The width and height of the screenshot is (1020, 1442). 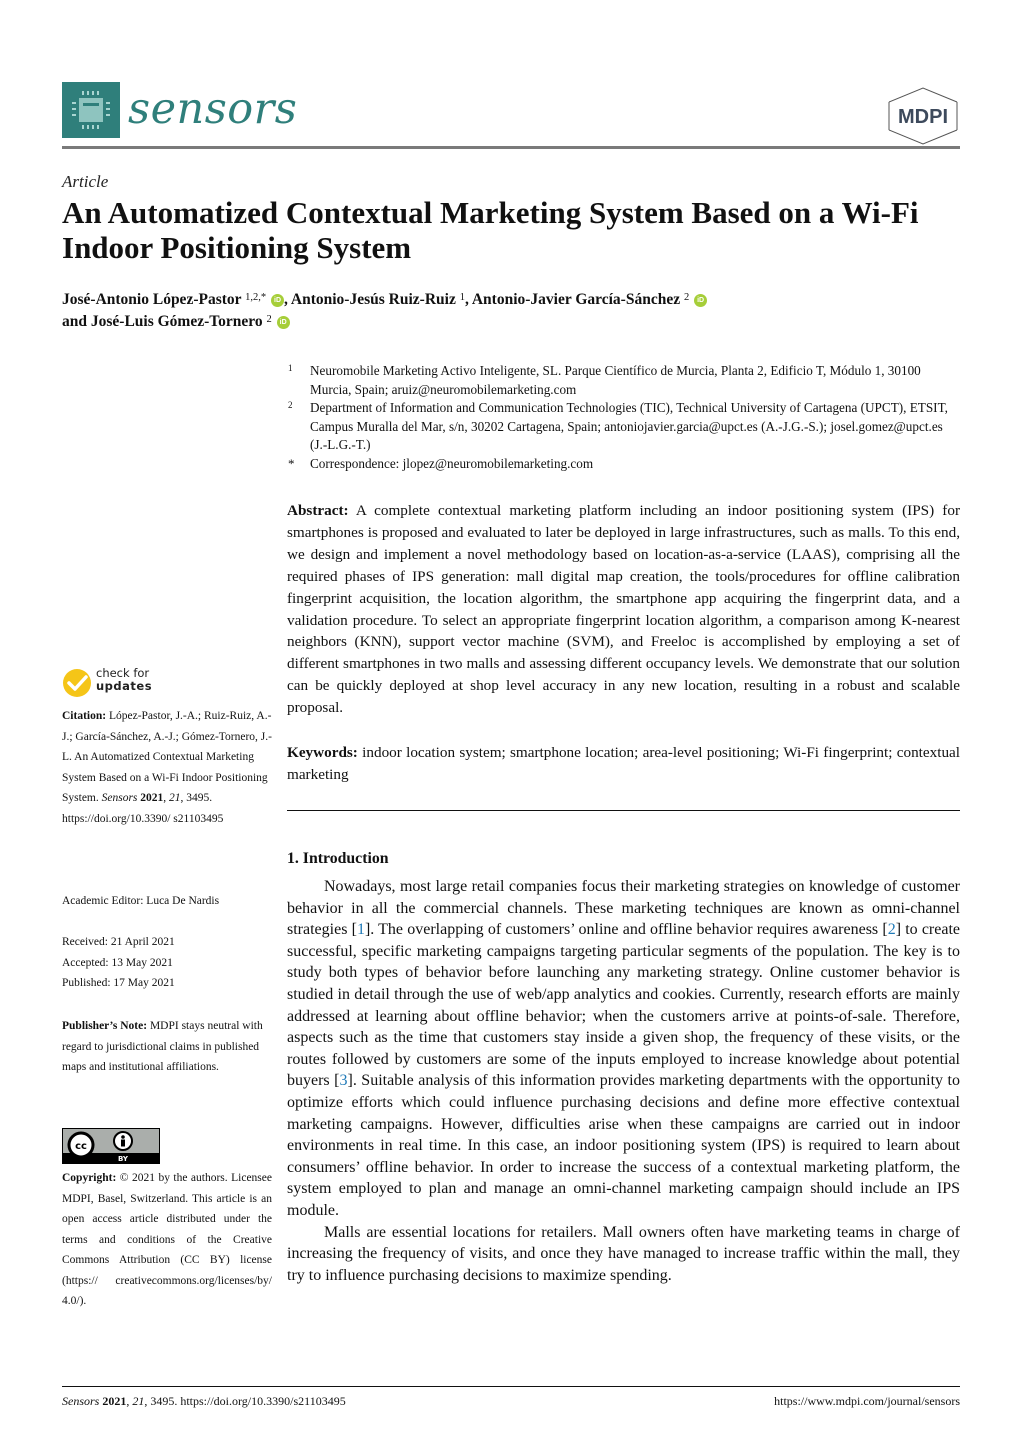 I want to click on citation-journal: Sensors, so click(x=119, y=798).